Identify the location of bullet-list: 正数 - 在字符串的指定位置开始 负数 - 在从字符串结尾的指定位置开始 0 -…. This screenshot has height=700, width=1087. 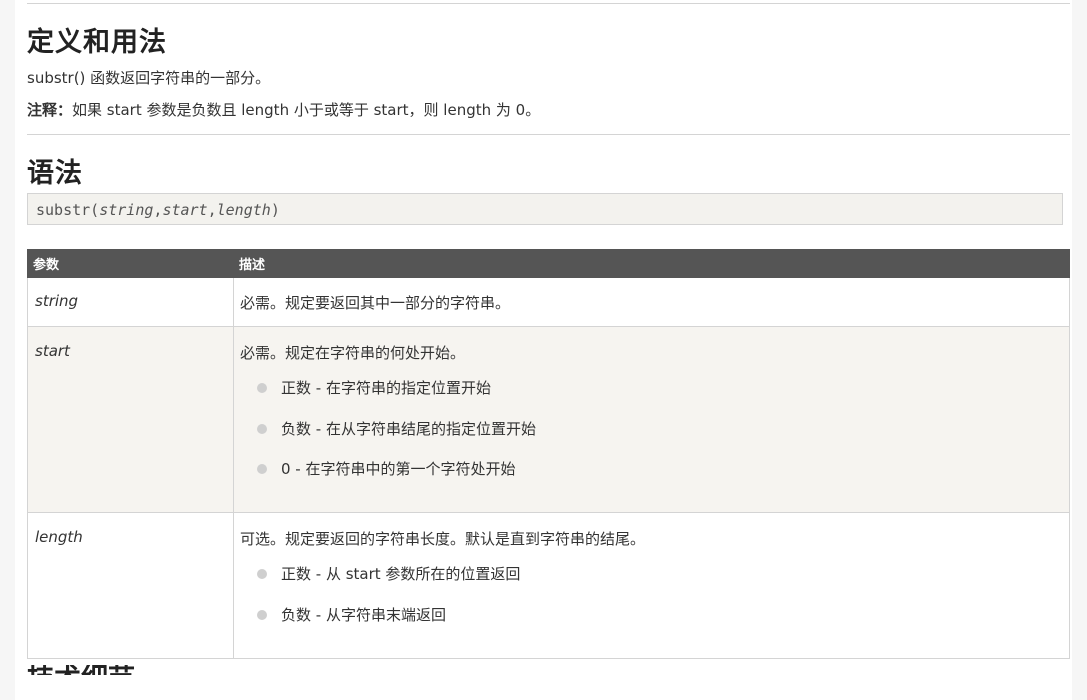
(654, 428).